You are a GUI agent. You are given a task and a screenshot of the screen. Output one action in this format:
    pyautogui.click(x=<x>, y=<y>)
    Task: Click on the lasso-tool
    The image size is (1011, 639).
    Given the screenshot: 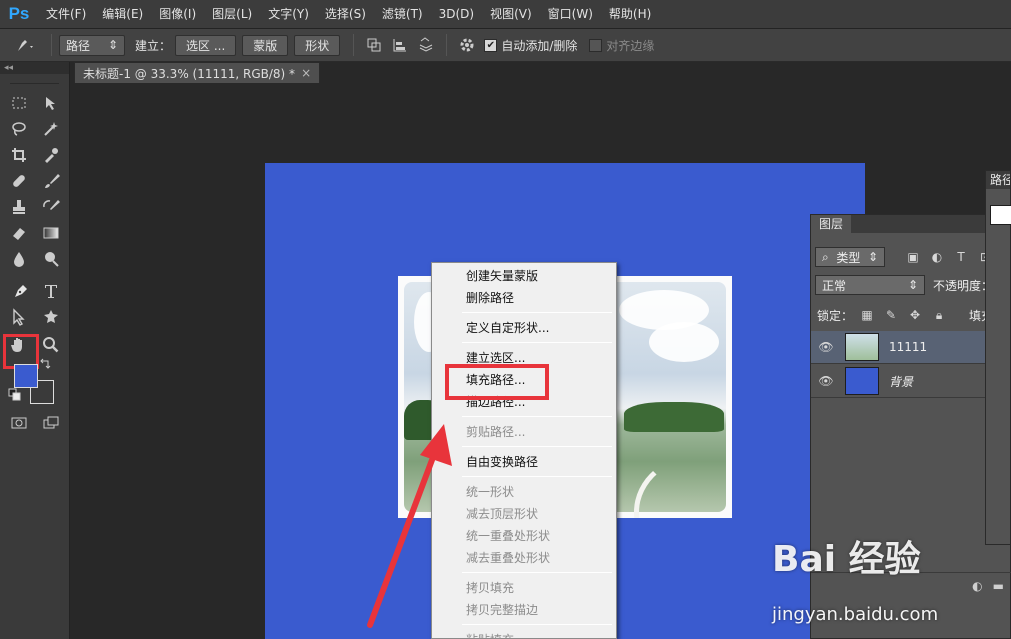 What is the action you would take?
    pyautogui.click(x=19, y=129)
    